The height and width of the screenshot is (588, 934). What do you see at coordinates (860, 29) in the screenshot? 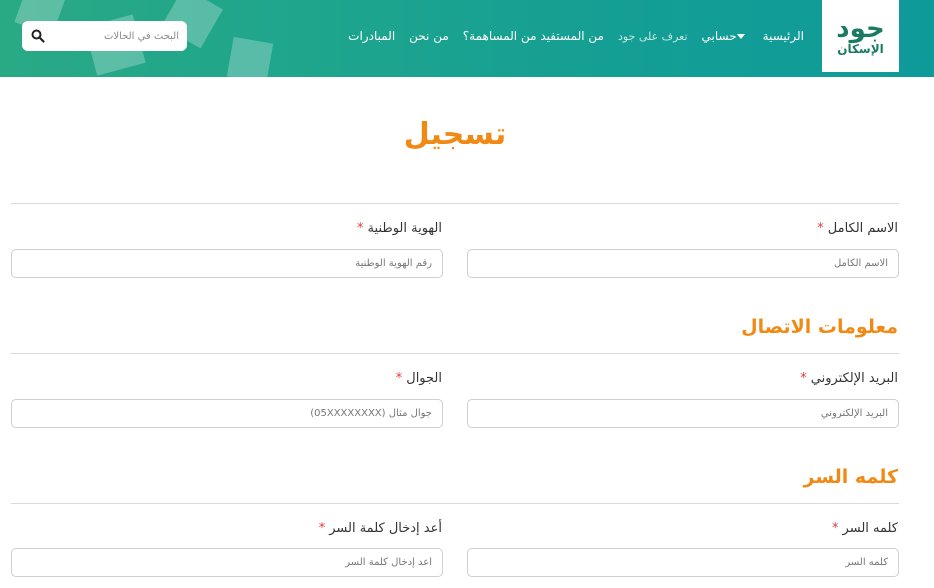
I see `logo-main-text: جود` at bounding box center [860, 29].